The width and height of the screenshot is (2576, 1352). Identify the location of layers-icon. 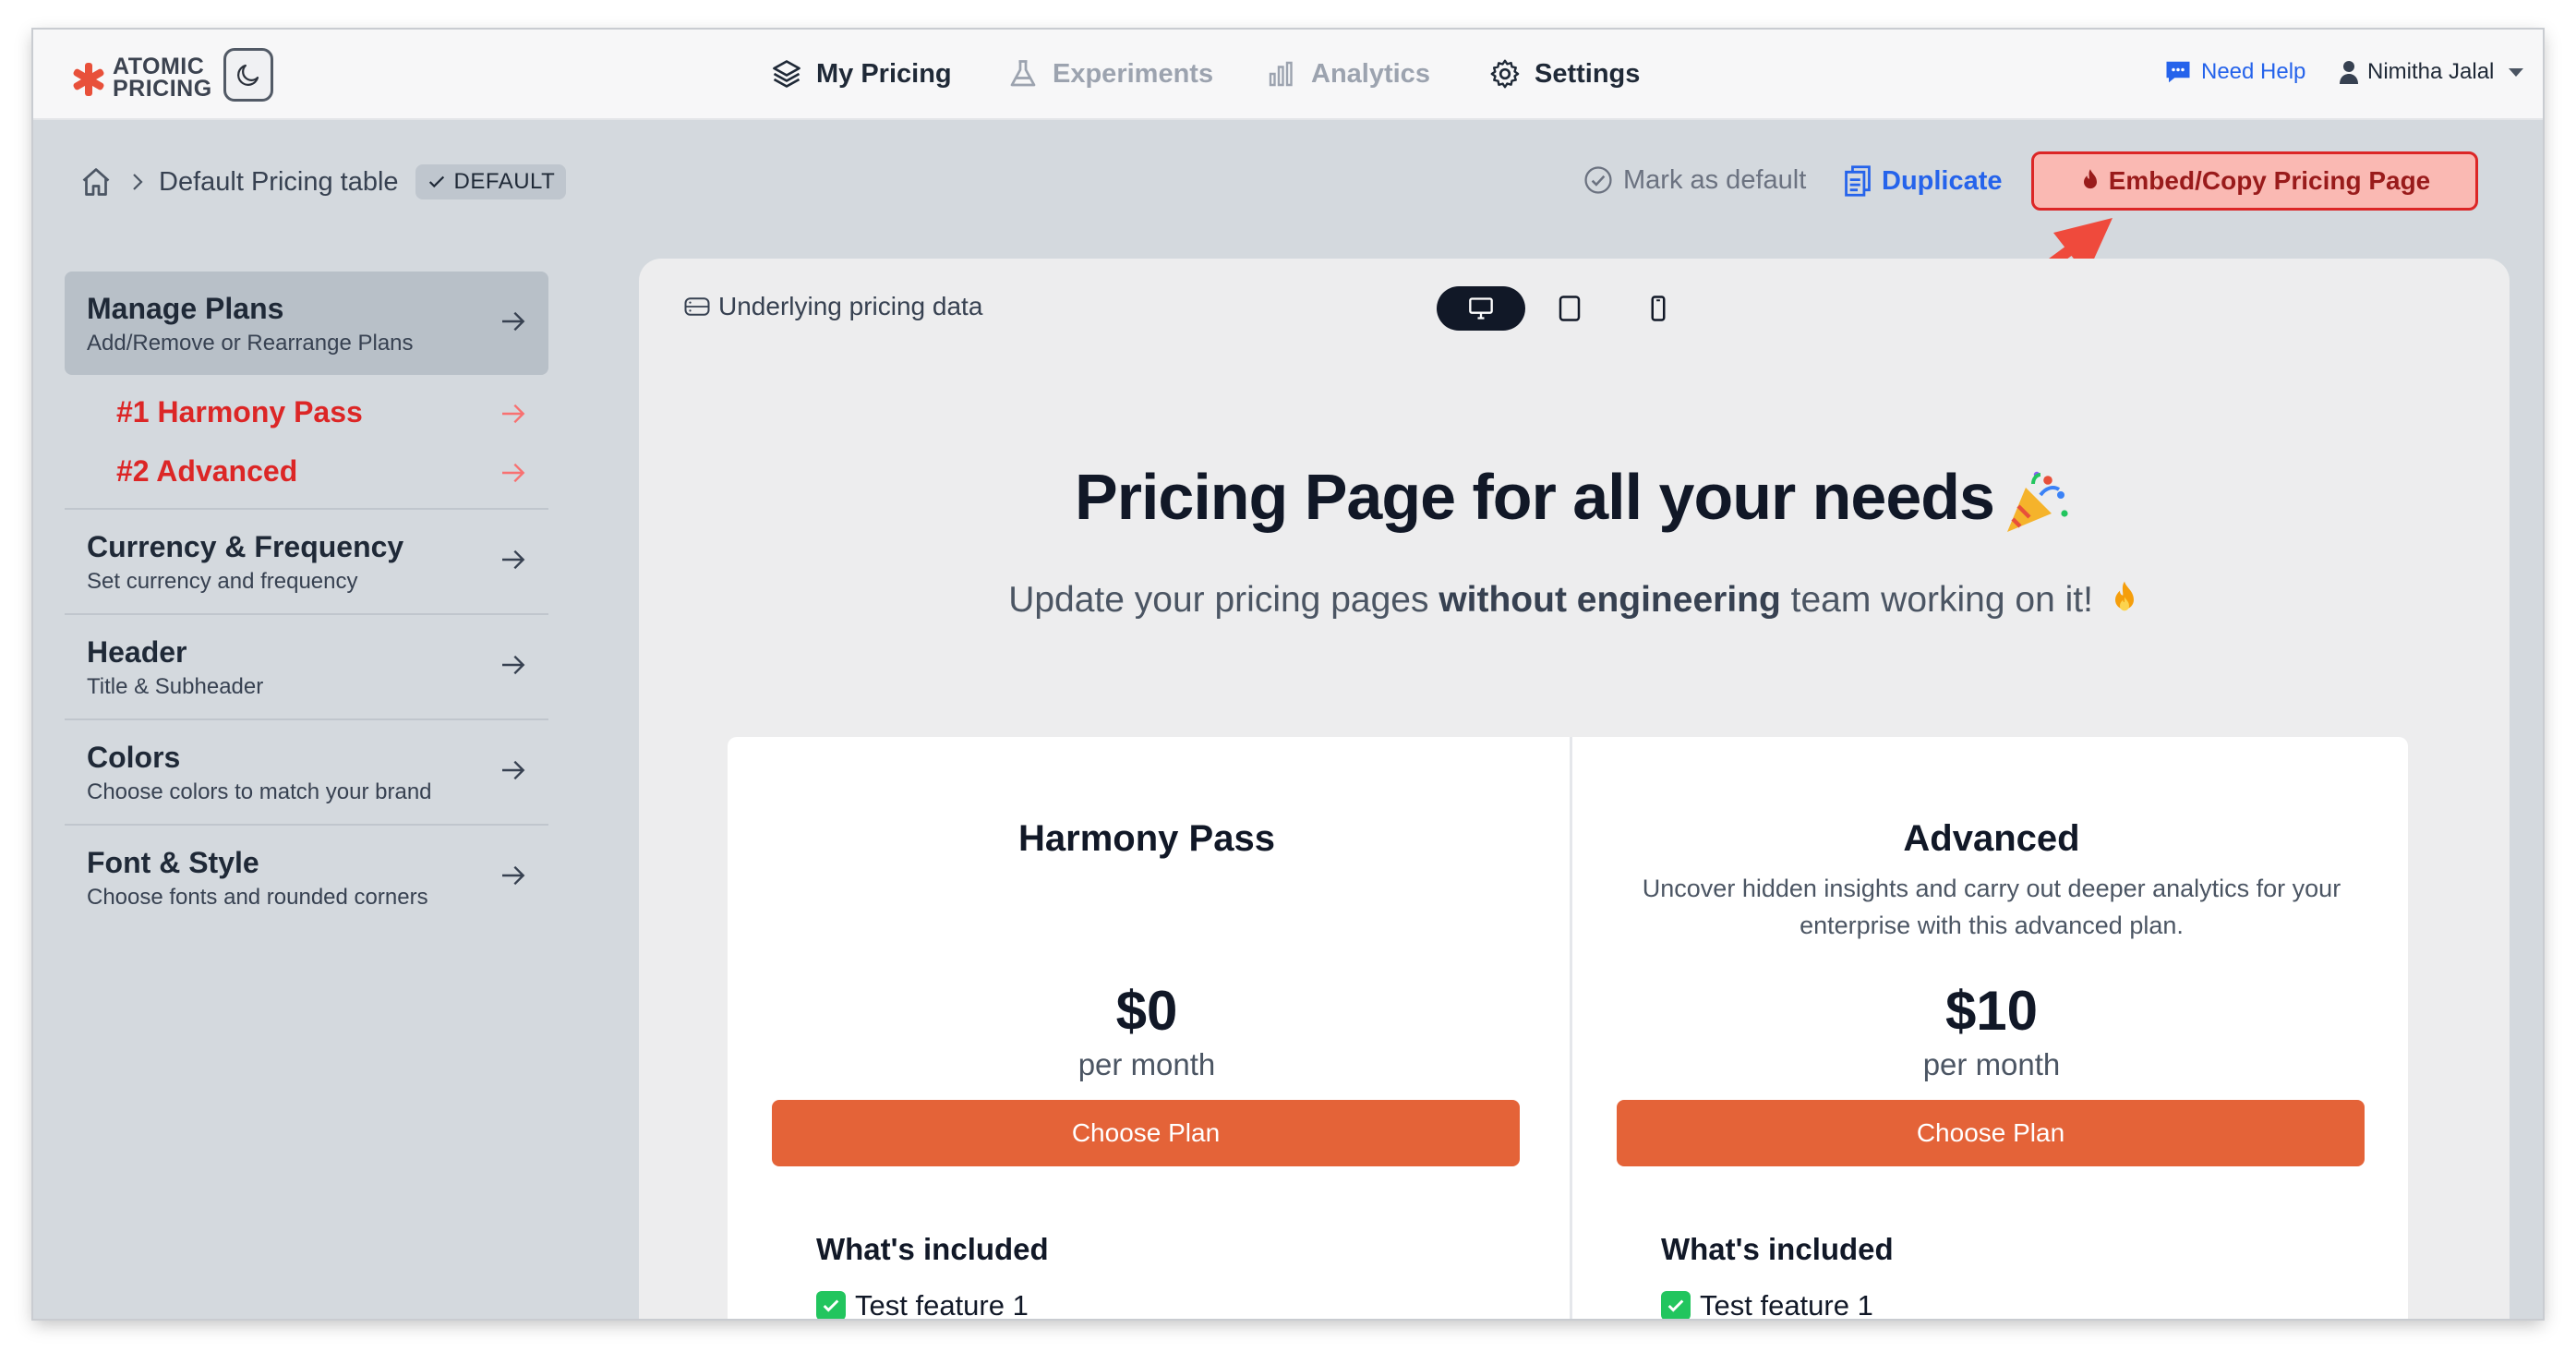
(786, 74).